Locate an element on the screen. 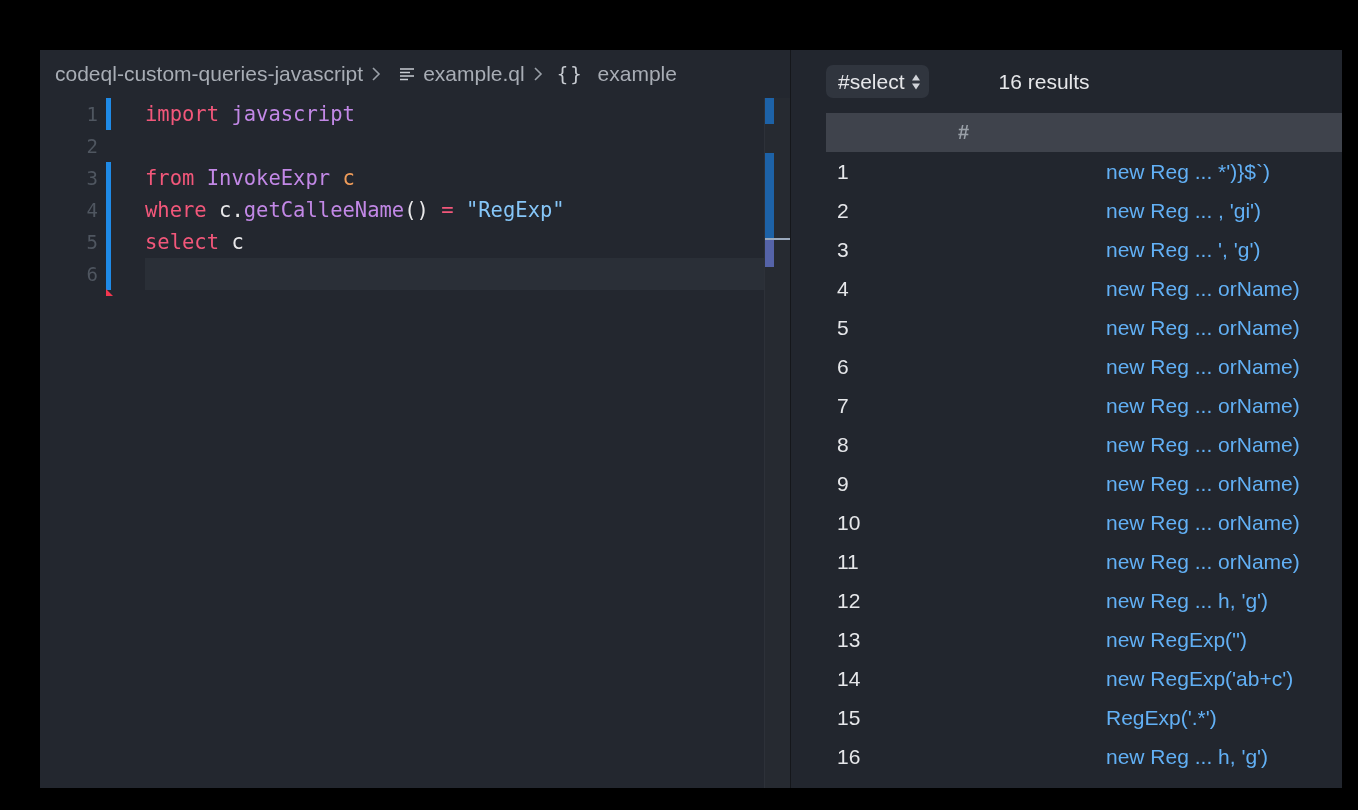  result-link: new RegExp('') is located at coordinates (1177, 639).